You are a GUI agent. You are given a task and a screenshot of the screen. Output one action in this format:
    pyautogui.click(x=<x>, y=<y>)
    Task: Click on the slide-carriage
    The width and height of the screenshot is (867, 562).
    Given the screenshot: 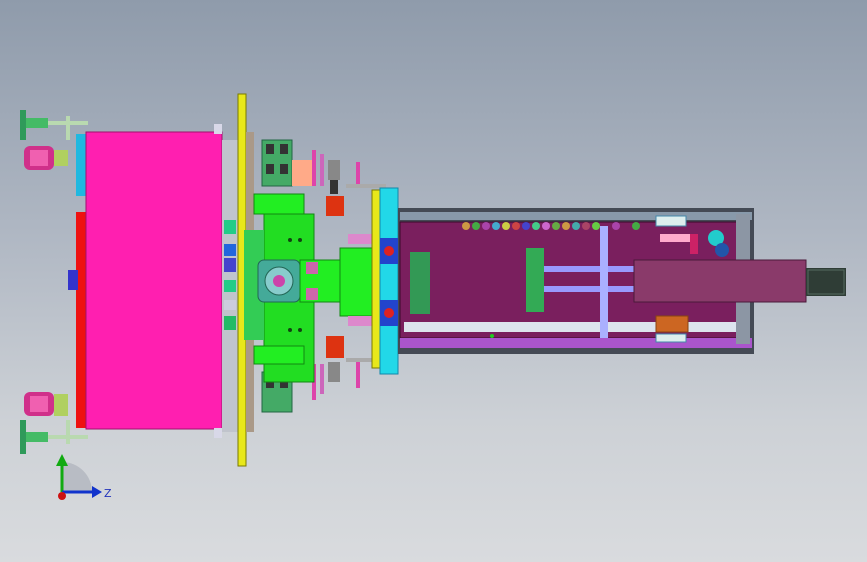 What is the action you would take?
    pyautogui.click(x=420, y=283)
    